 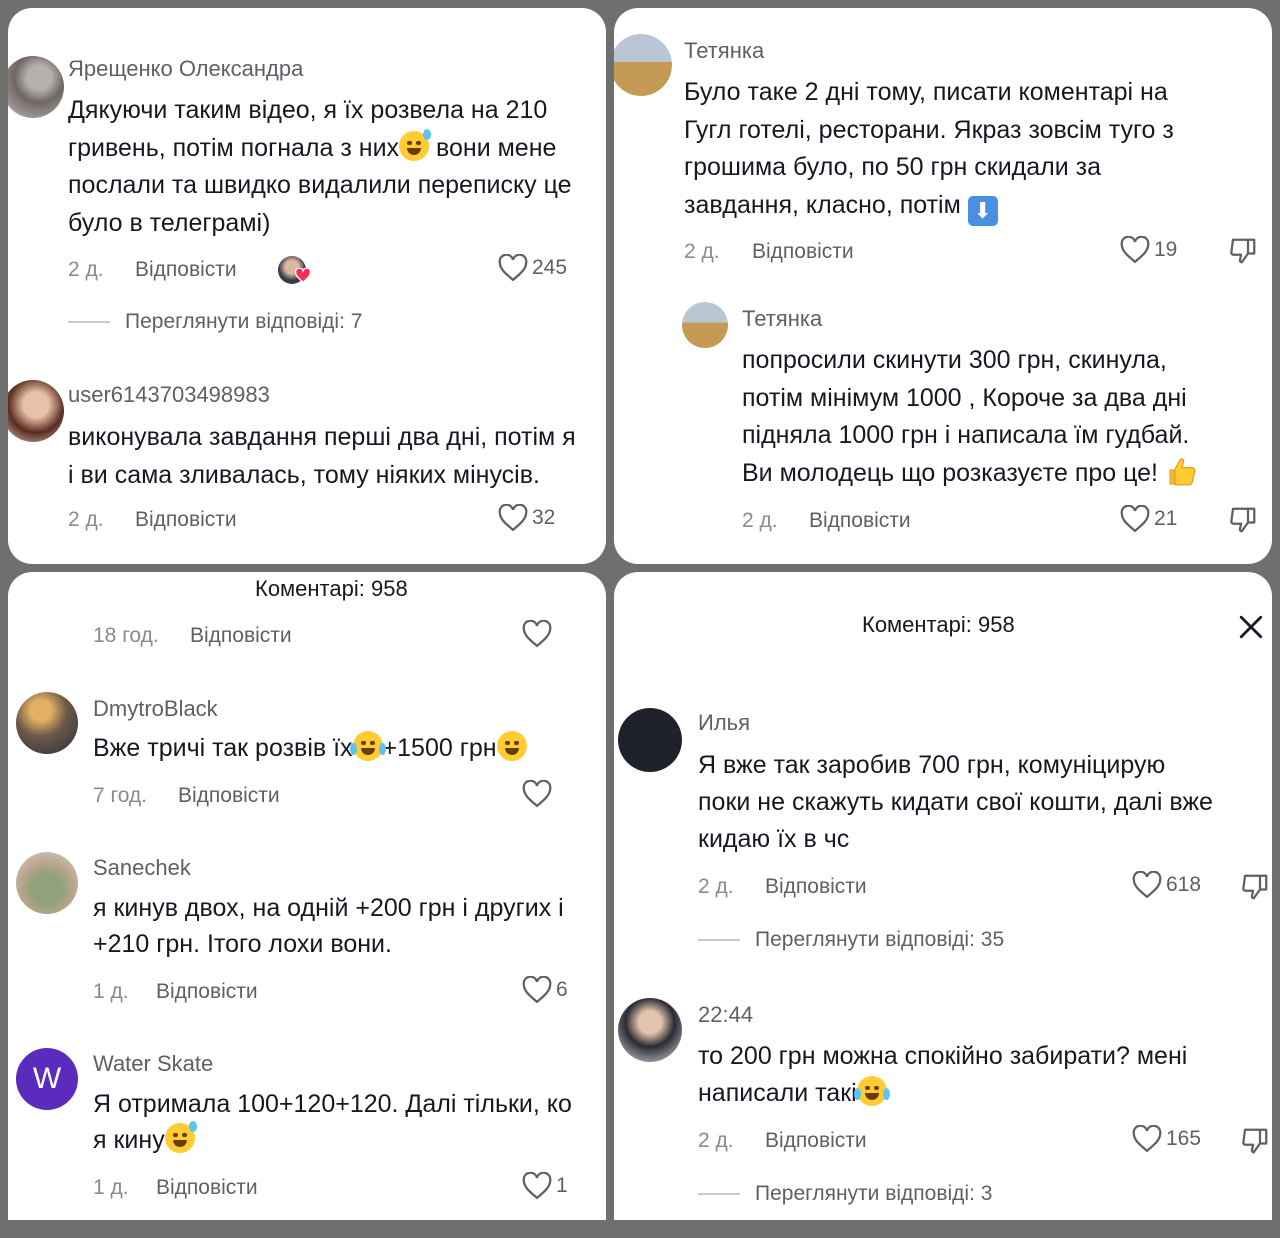 I want to click on like-count: 6, so click(x=562, y=989).